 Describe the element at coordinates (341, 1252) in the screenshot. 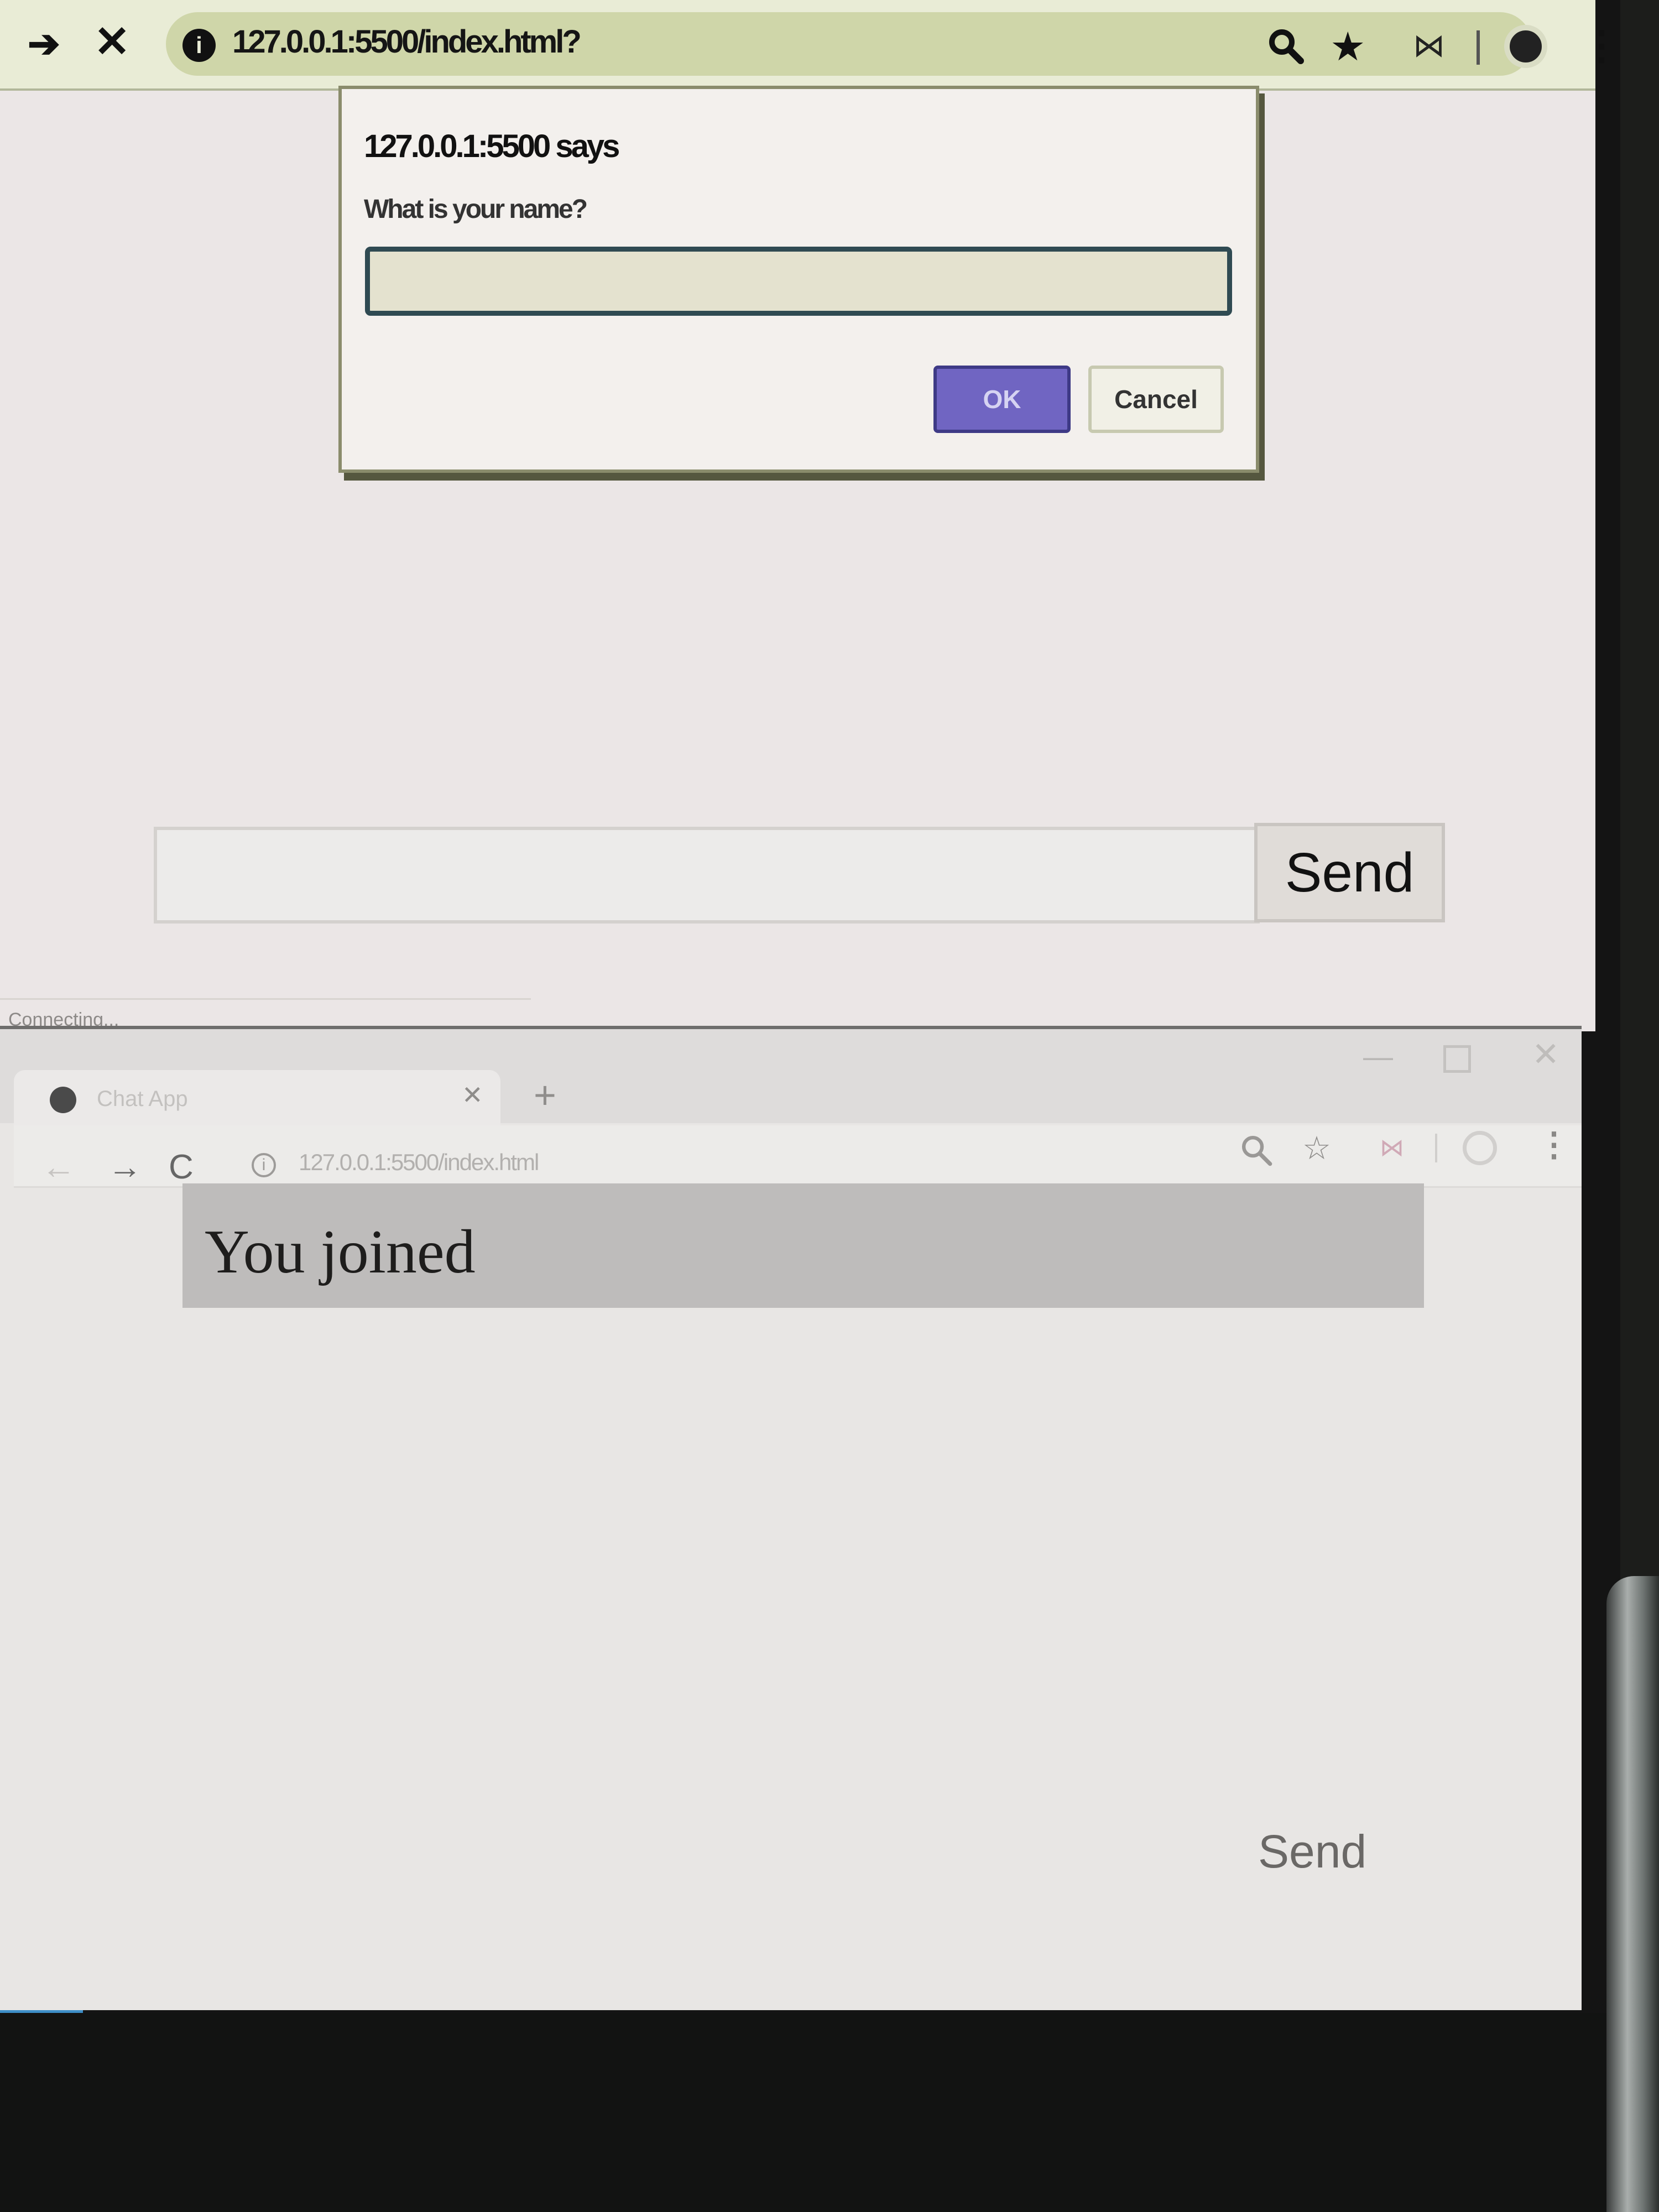

I see `list-item: You joined` at that location.